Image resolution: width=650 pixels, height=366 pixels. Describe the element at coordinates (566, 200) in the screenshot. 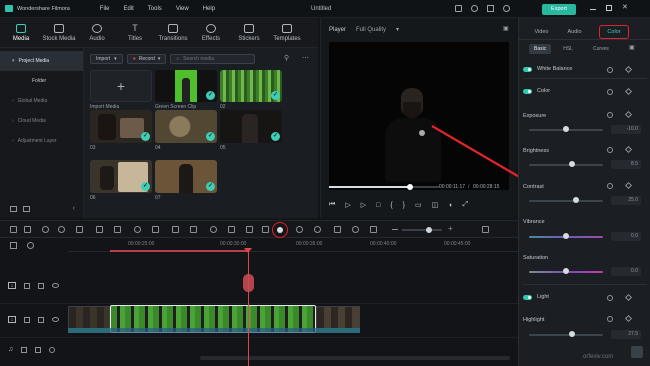

I see `contrast-slider` at that location.